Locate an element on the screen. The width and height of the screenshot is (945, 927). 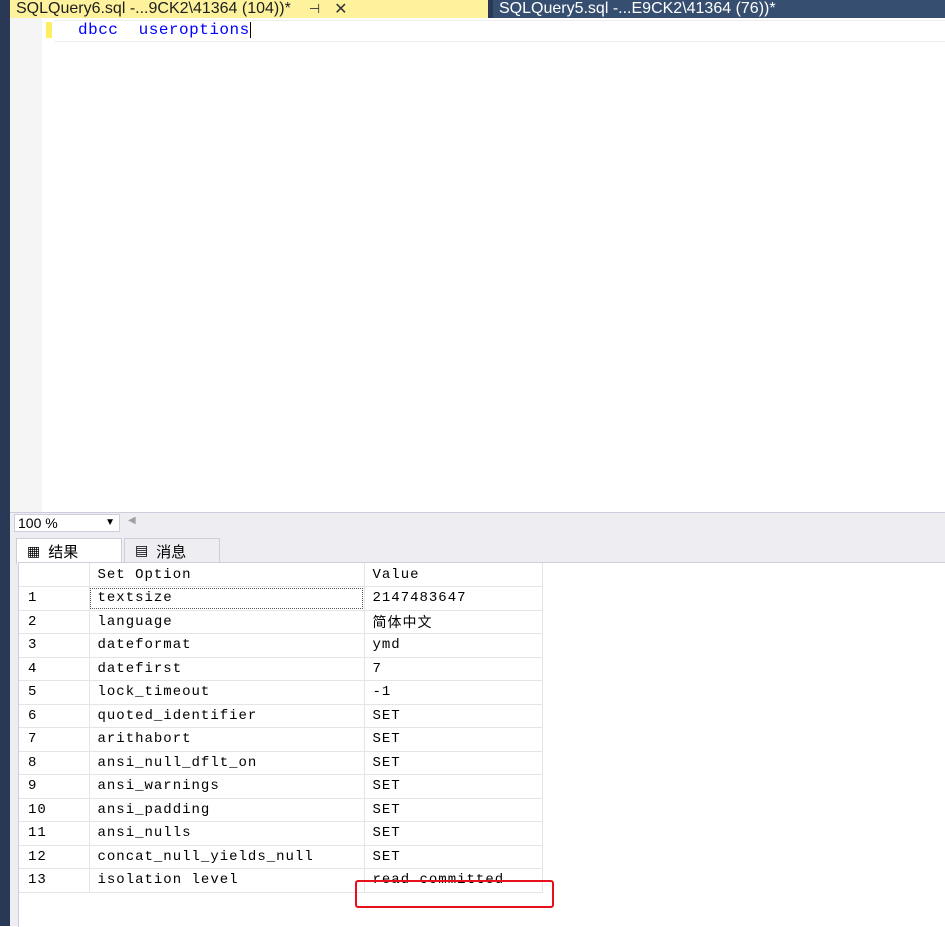
value-cell: 2147483647 is located at coordinates (453, 598).